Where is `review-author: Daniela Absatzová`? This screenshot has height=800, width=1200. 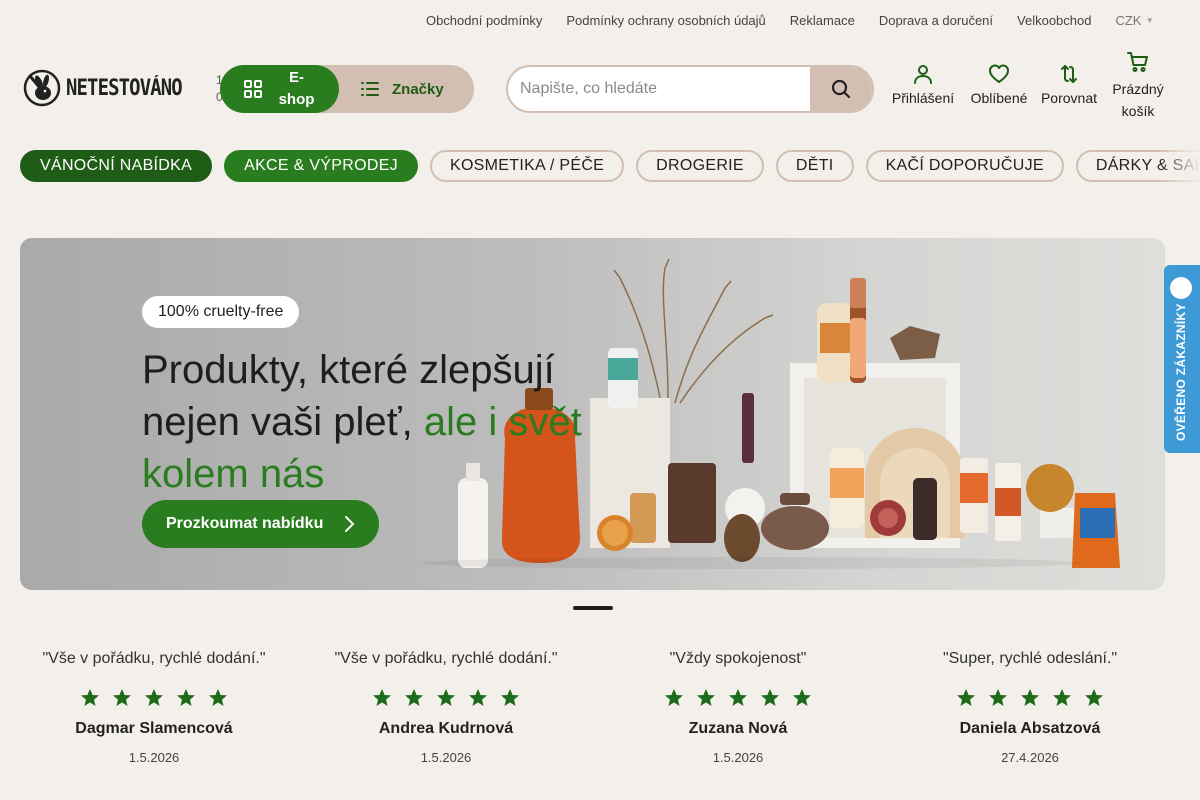
review-author: Daniela Absatzová is located at coordinates (1030, 728).